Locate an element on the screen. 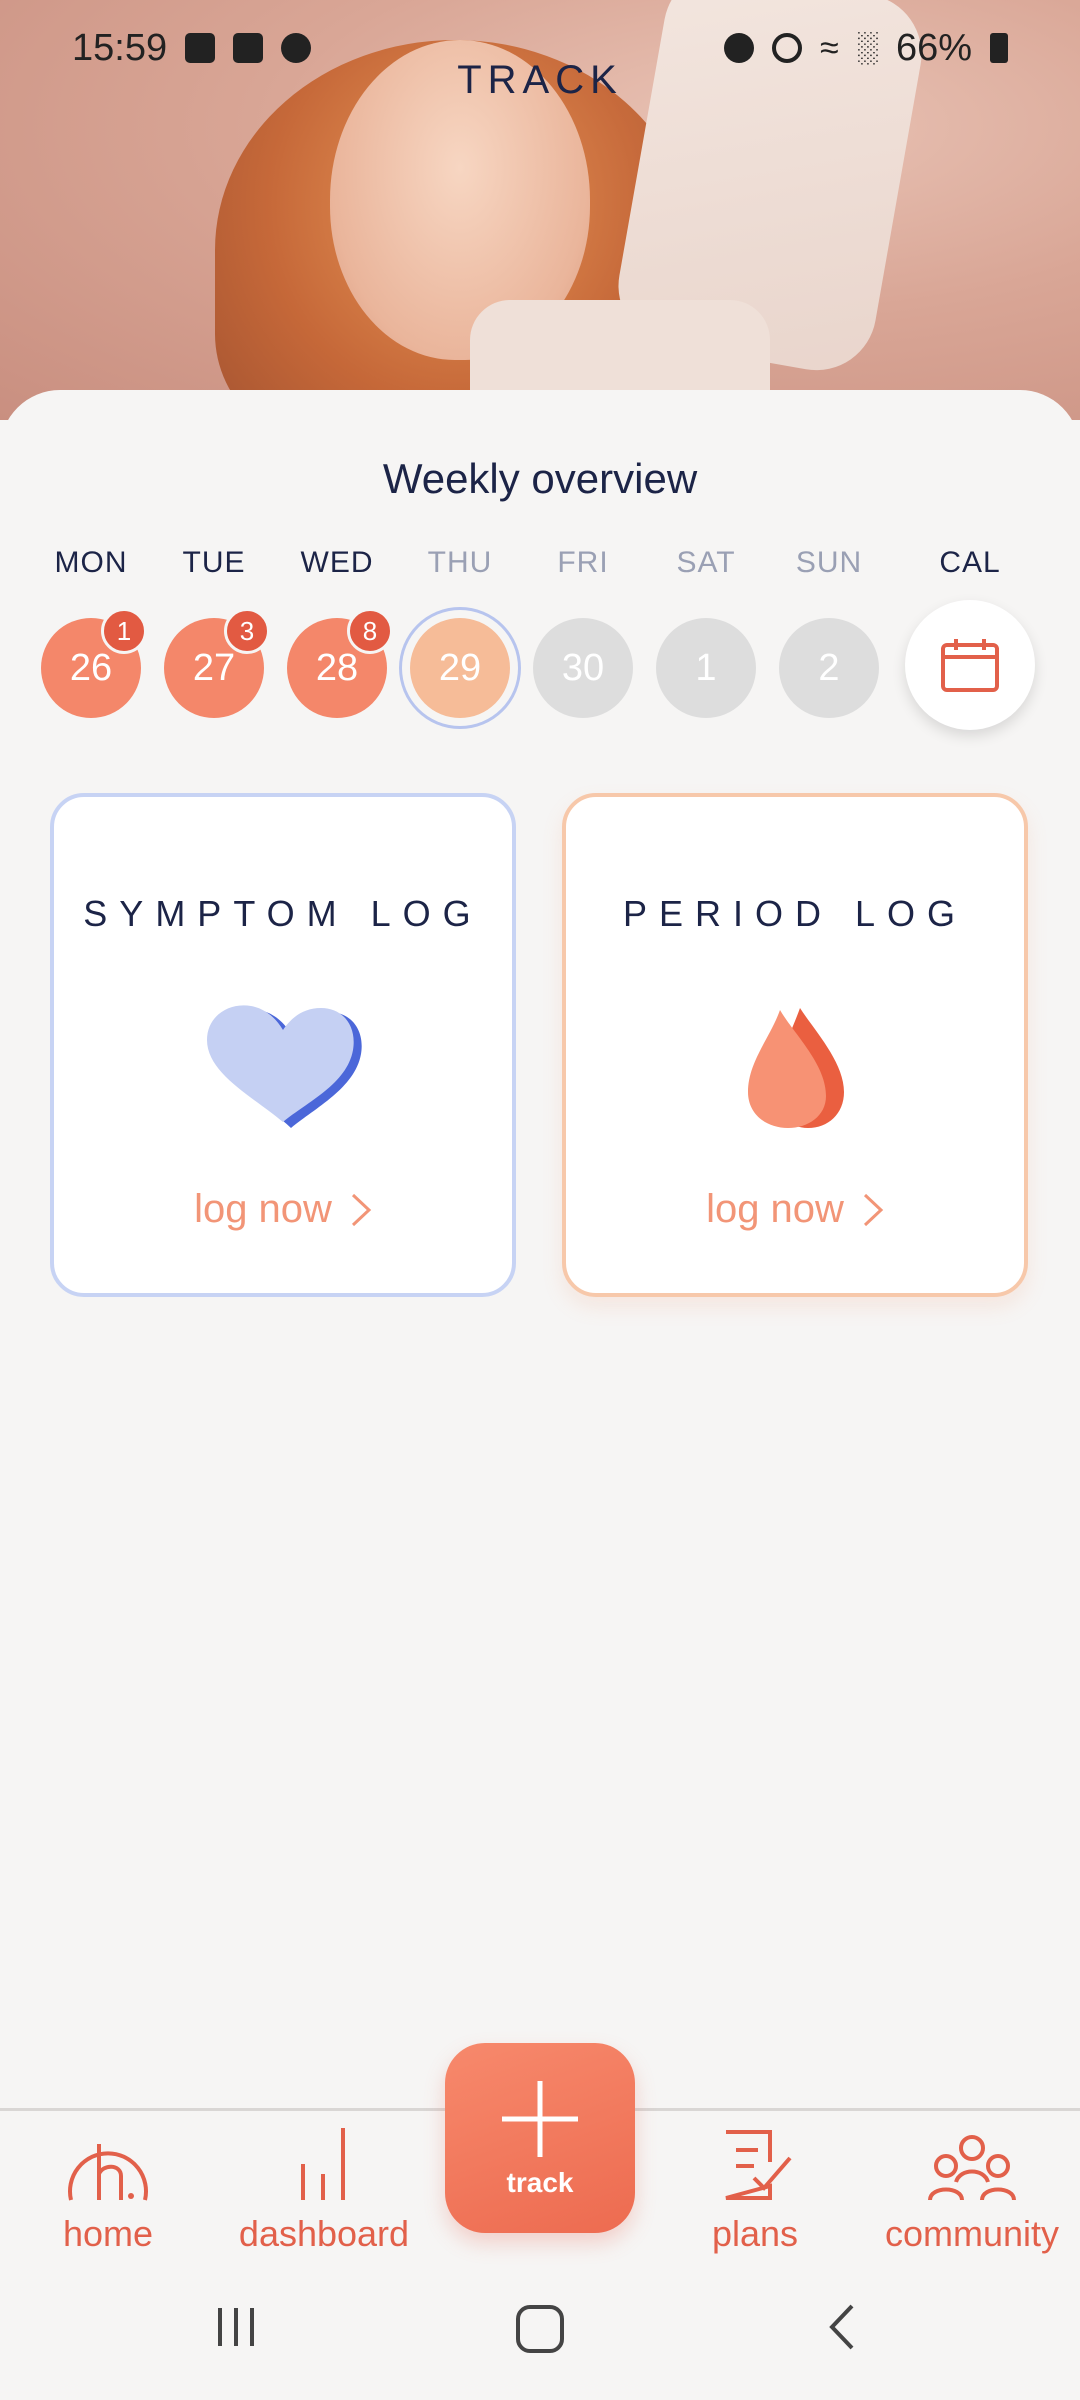 This screenshot has height=2400, width=1080. day-circle-2: 2 is located at coordinates (829, 668).